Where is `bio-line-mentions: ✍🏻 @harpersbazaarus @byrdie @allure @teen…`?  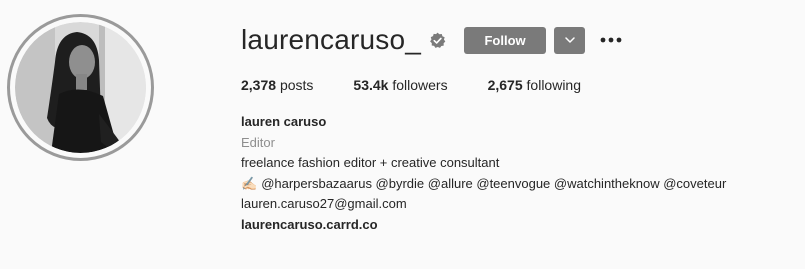
bio-line-mentions: ✍🏻 @harpersbazaarus @byrdie @allure @teen… is located at coordinates (483, 184).